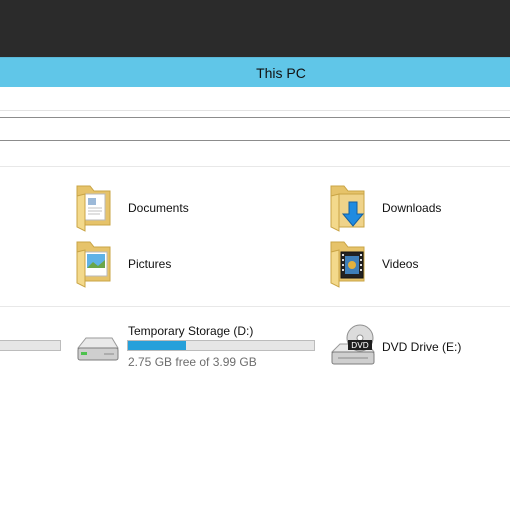 The image size is (510, 520). What do you see at coordinates (255, 28) in the screenshot?
I see `window-top-chrome` at bounding box center [255, 28].